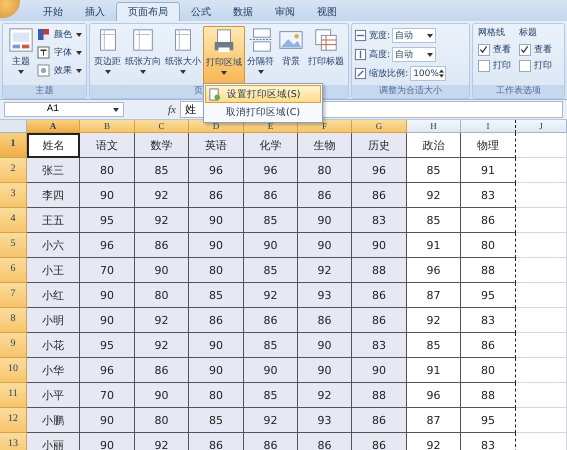 This screenshot has height=450, width=567. I want to click on page-setup-button: 纸张方向, so click(143, 55).